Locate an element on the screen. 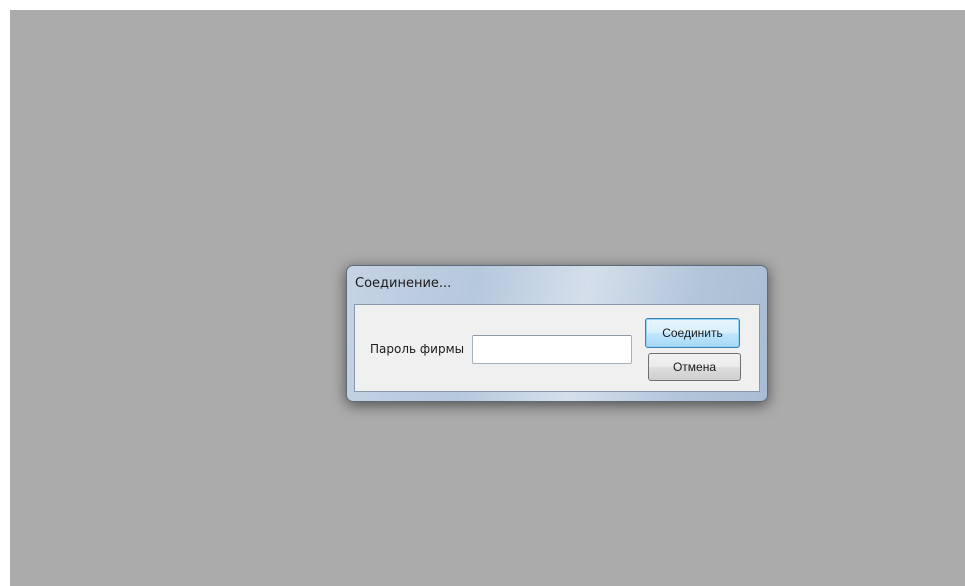  connect-button: Соединить is located at coordinates (692, 333).